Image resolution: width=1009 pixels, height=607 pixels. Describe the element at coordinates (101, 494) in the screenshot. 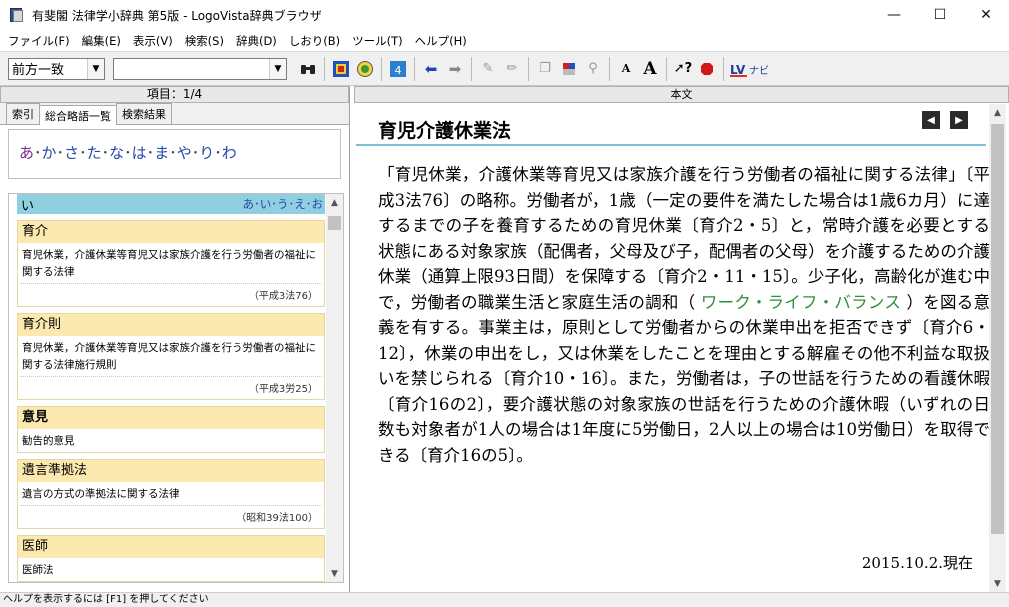

I see `entry-description: 遺言の方式の準拠法に関する法律` at that location.